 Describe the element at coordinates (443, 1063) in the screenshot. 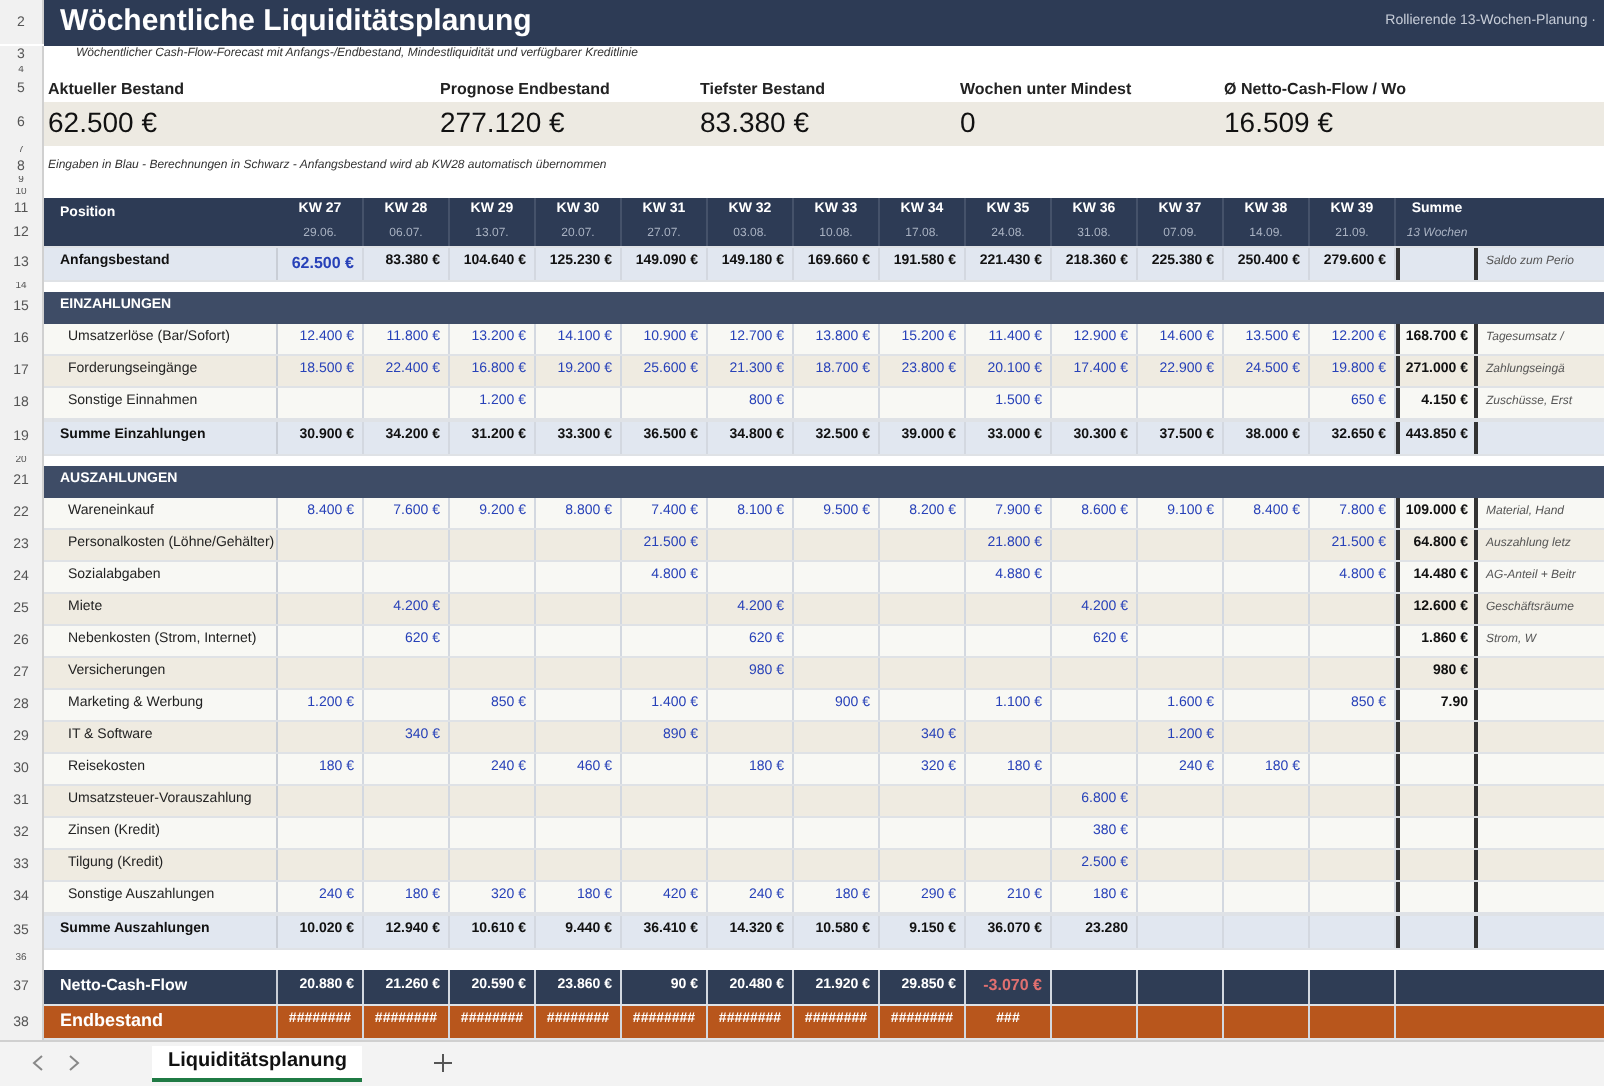

I see `add-sheet-icon` at that location.